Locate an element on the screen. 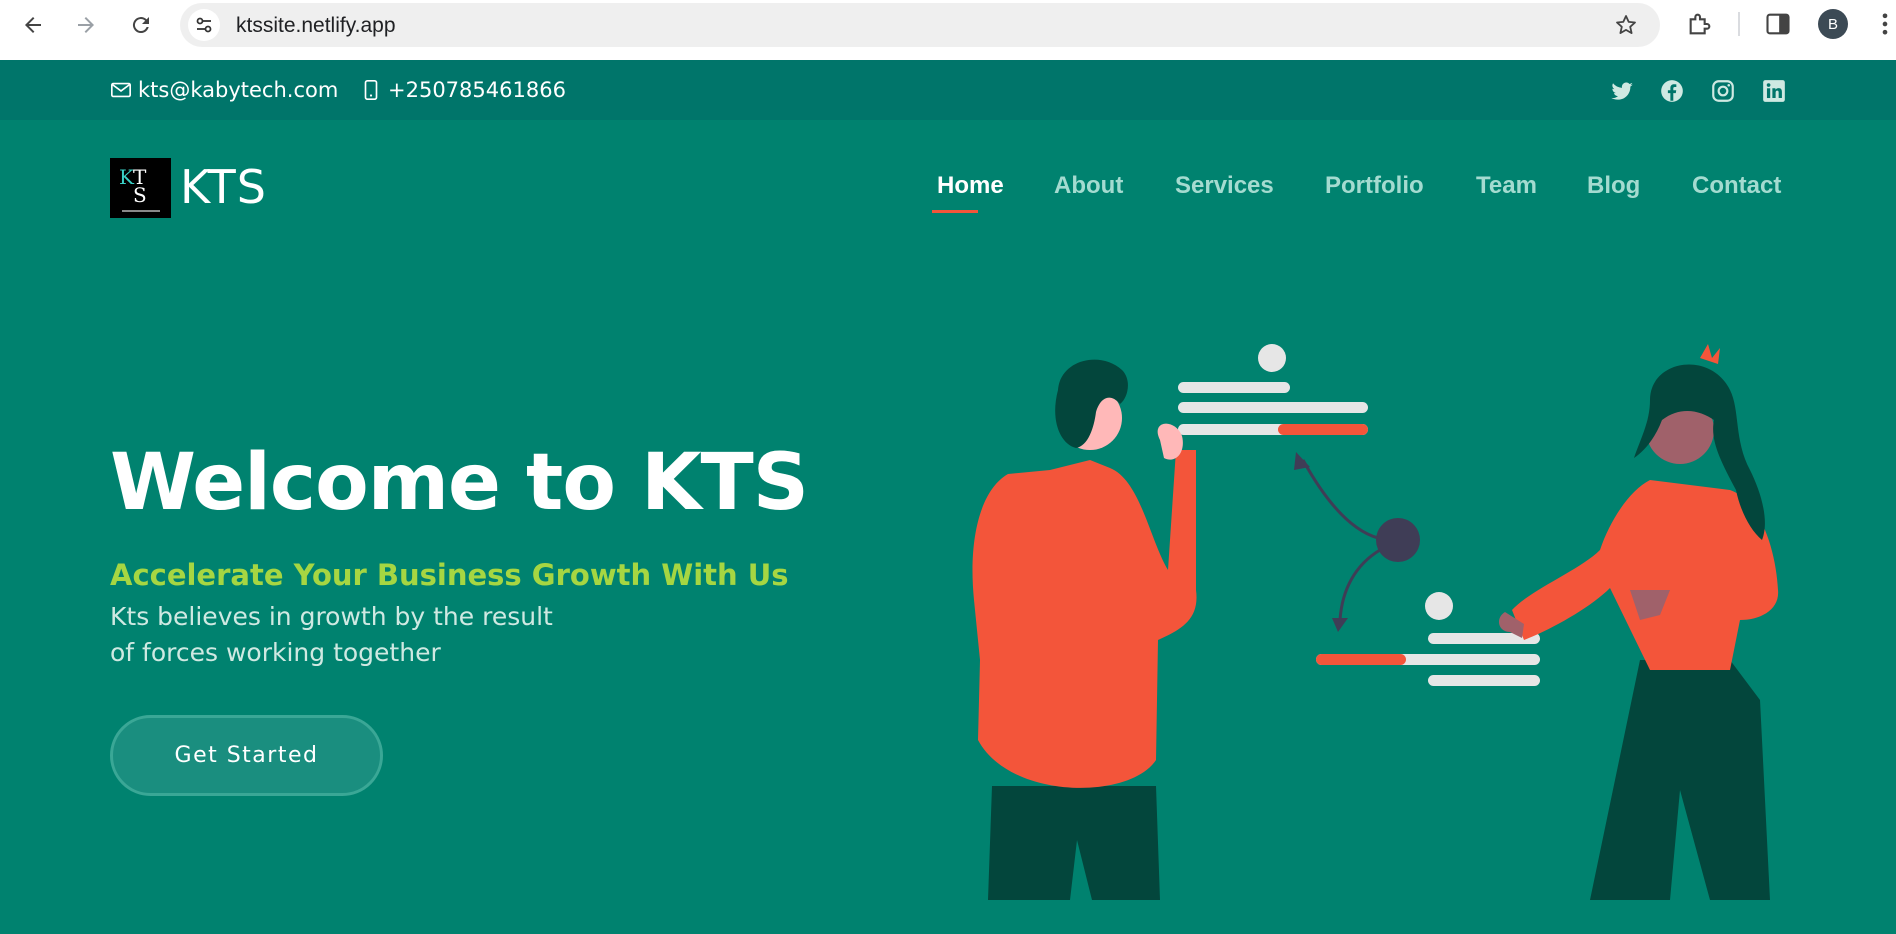 The image size is (1896, 934). phone-contact: +250785461866 is located at coordinates (463, 90).